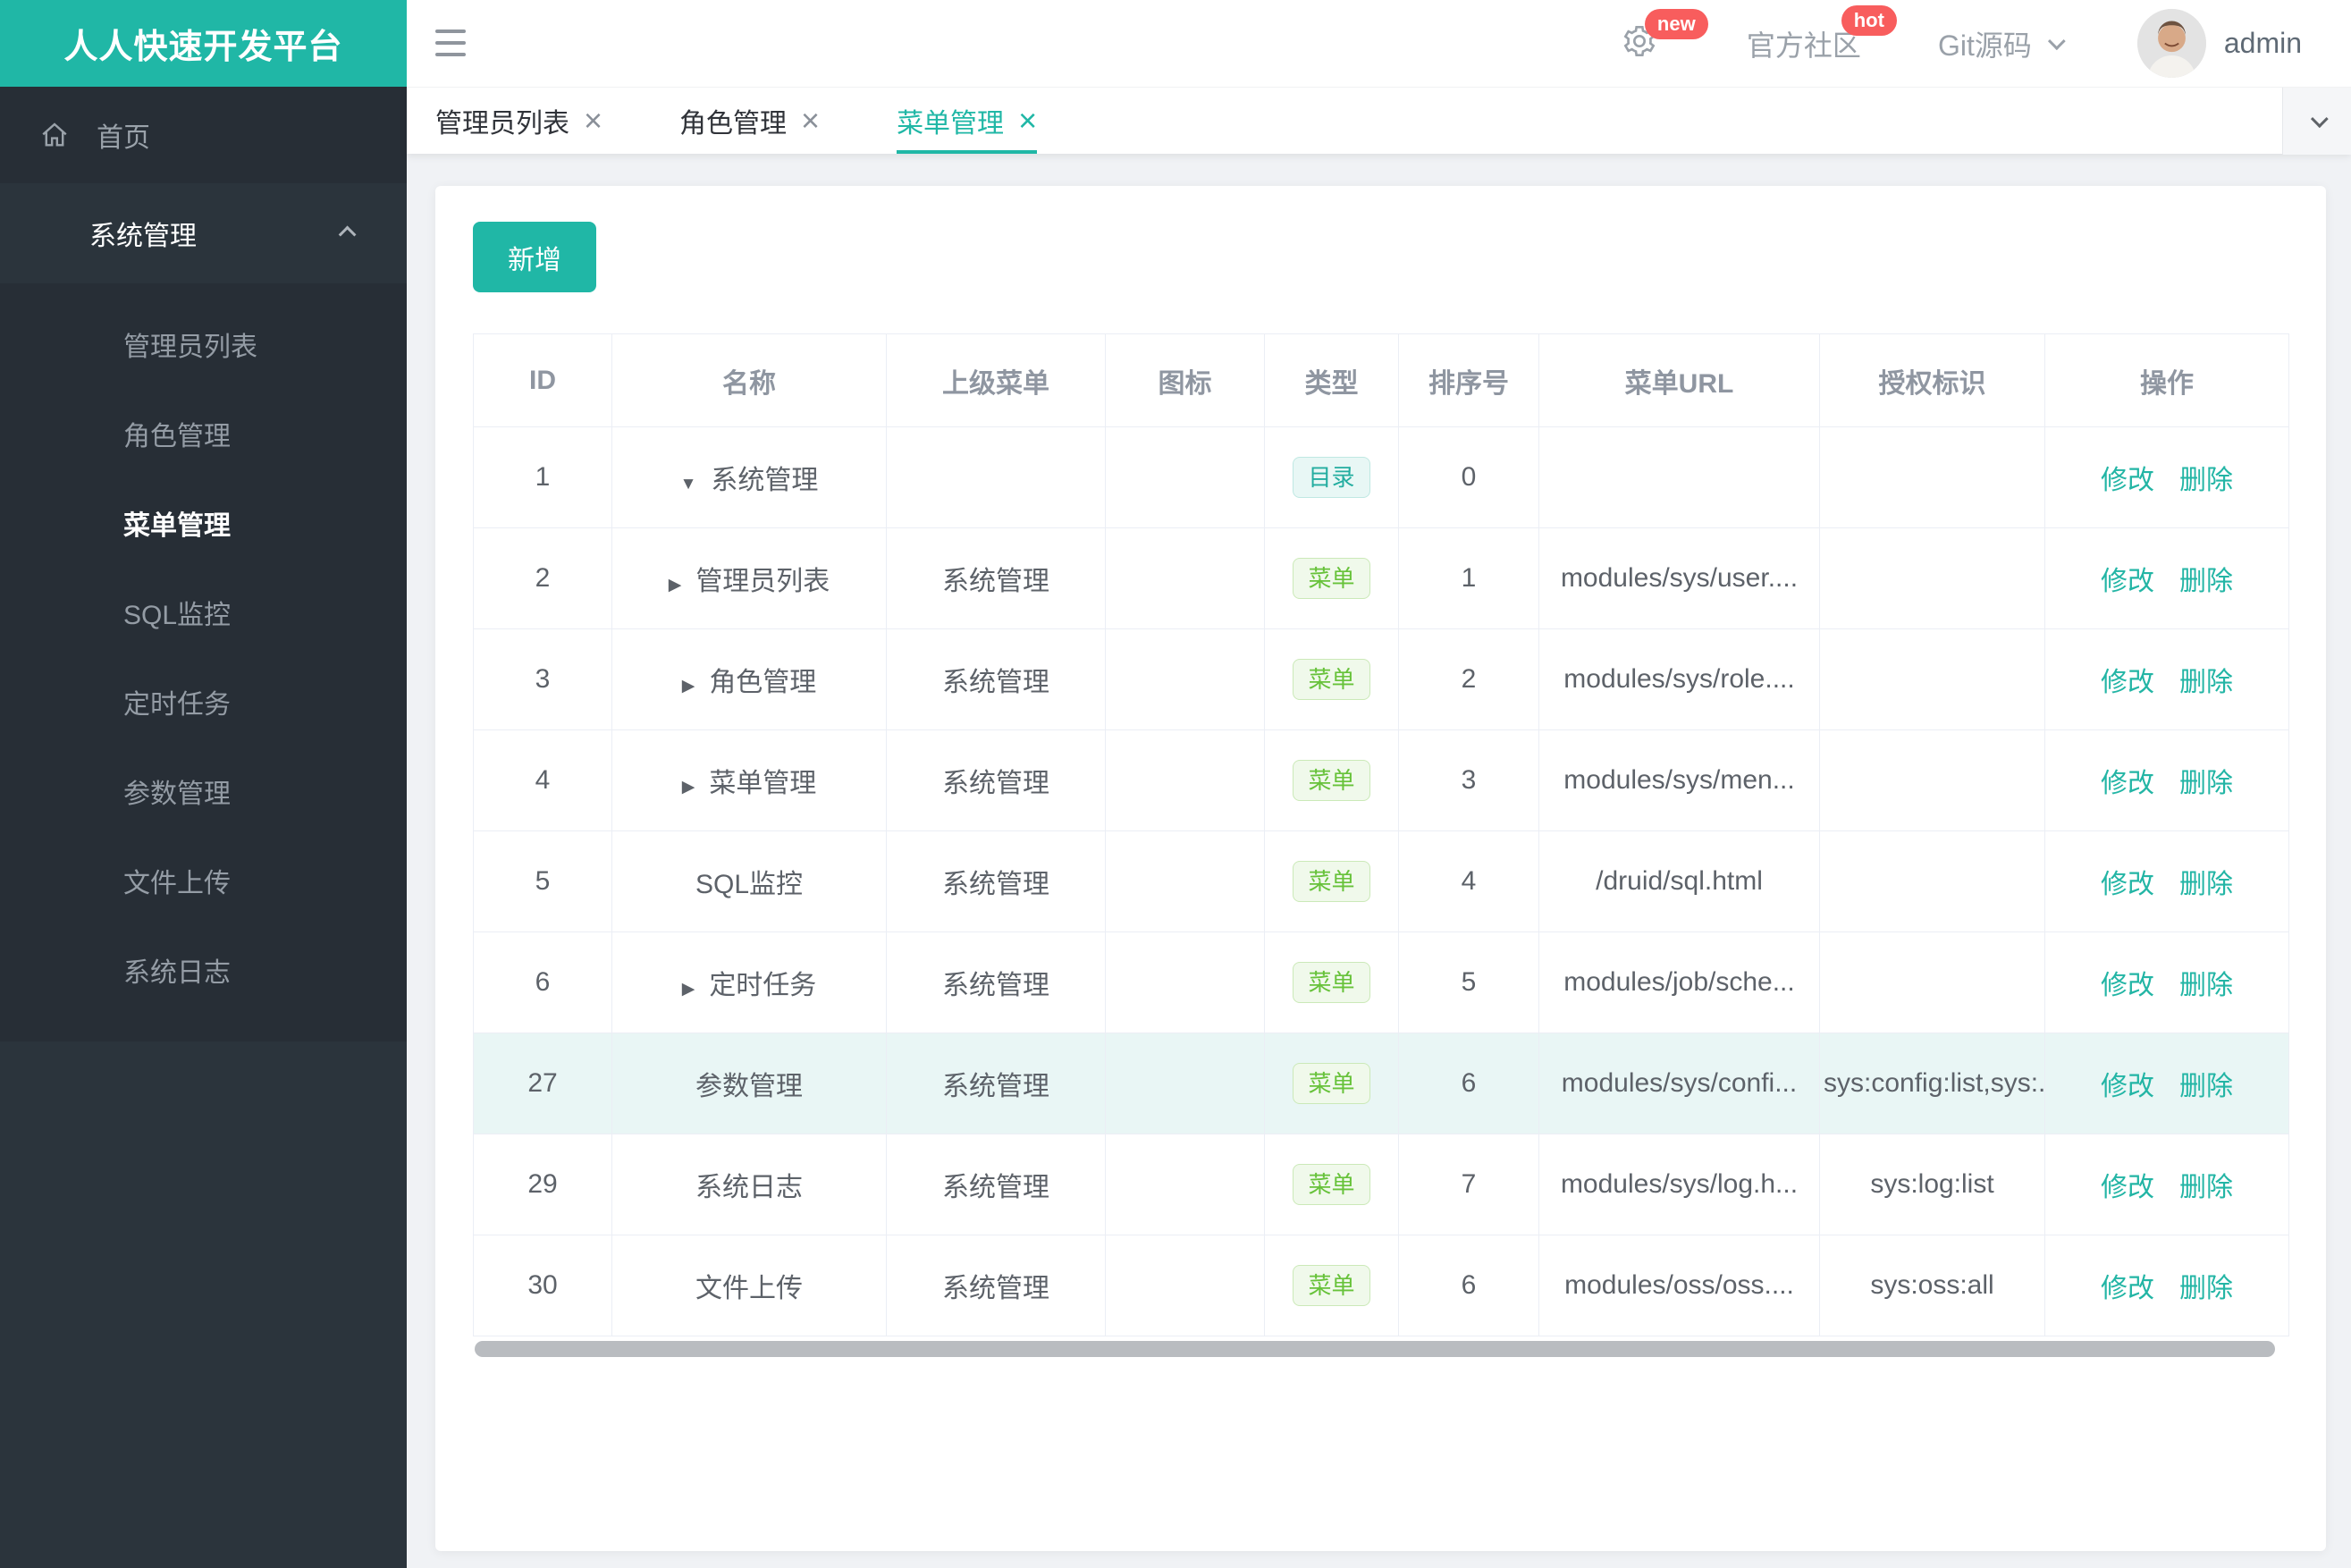 The image size is (2351, 1568). I want to click on settings-gear-button: new, so click(1665, 36).